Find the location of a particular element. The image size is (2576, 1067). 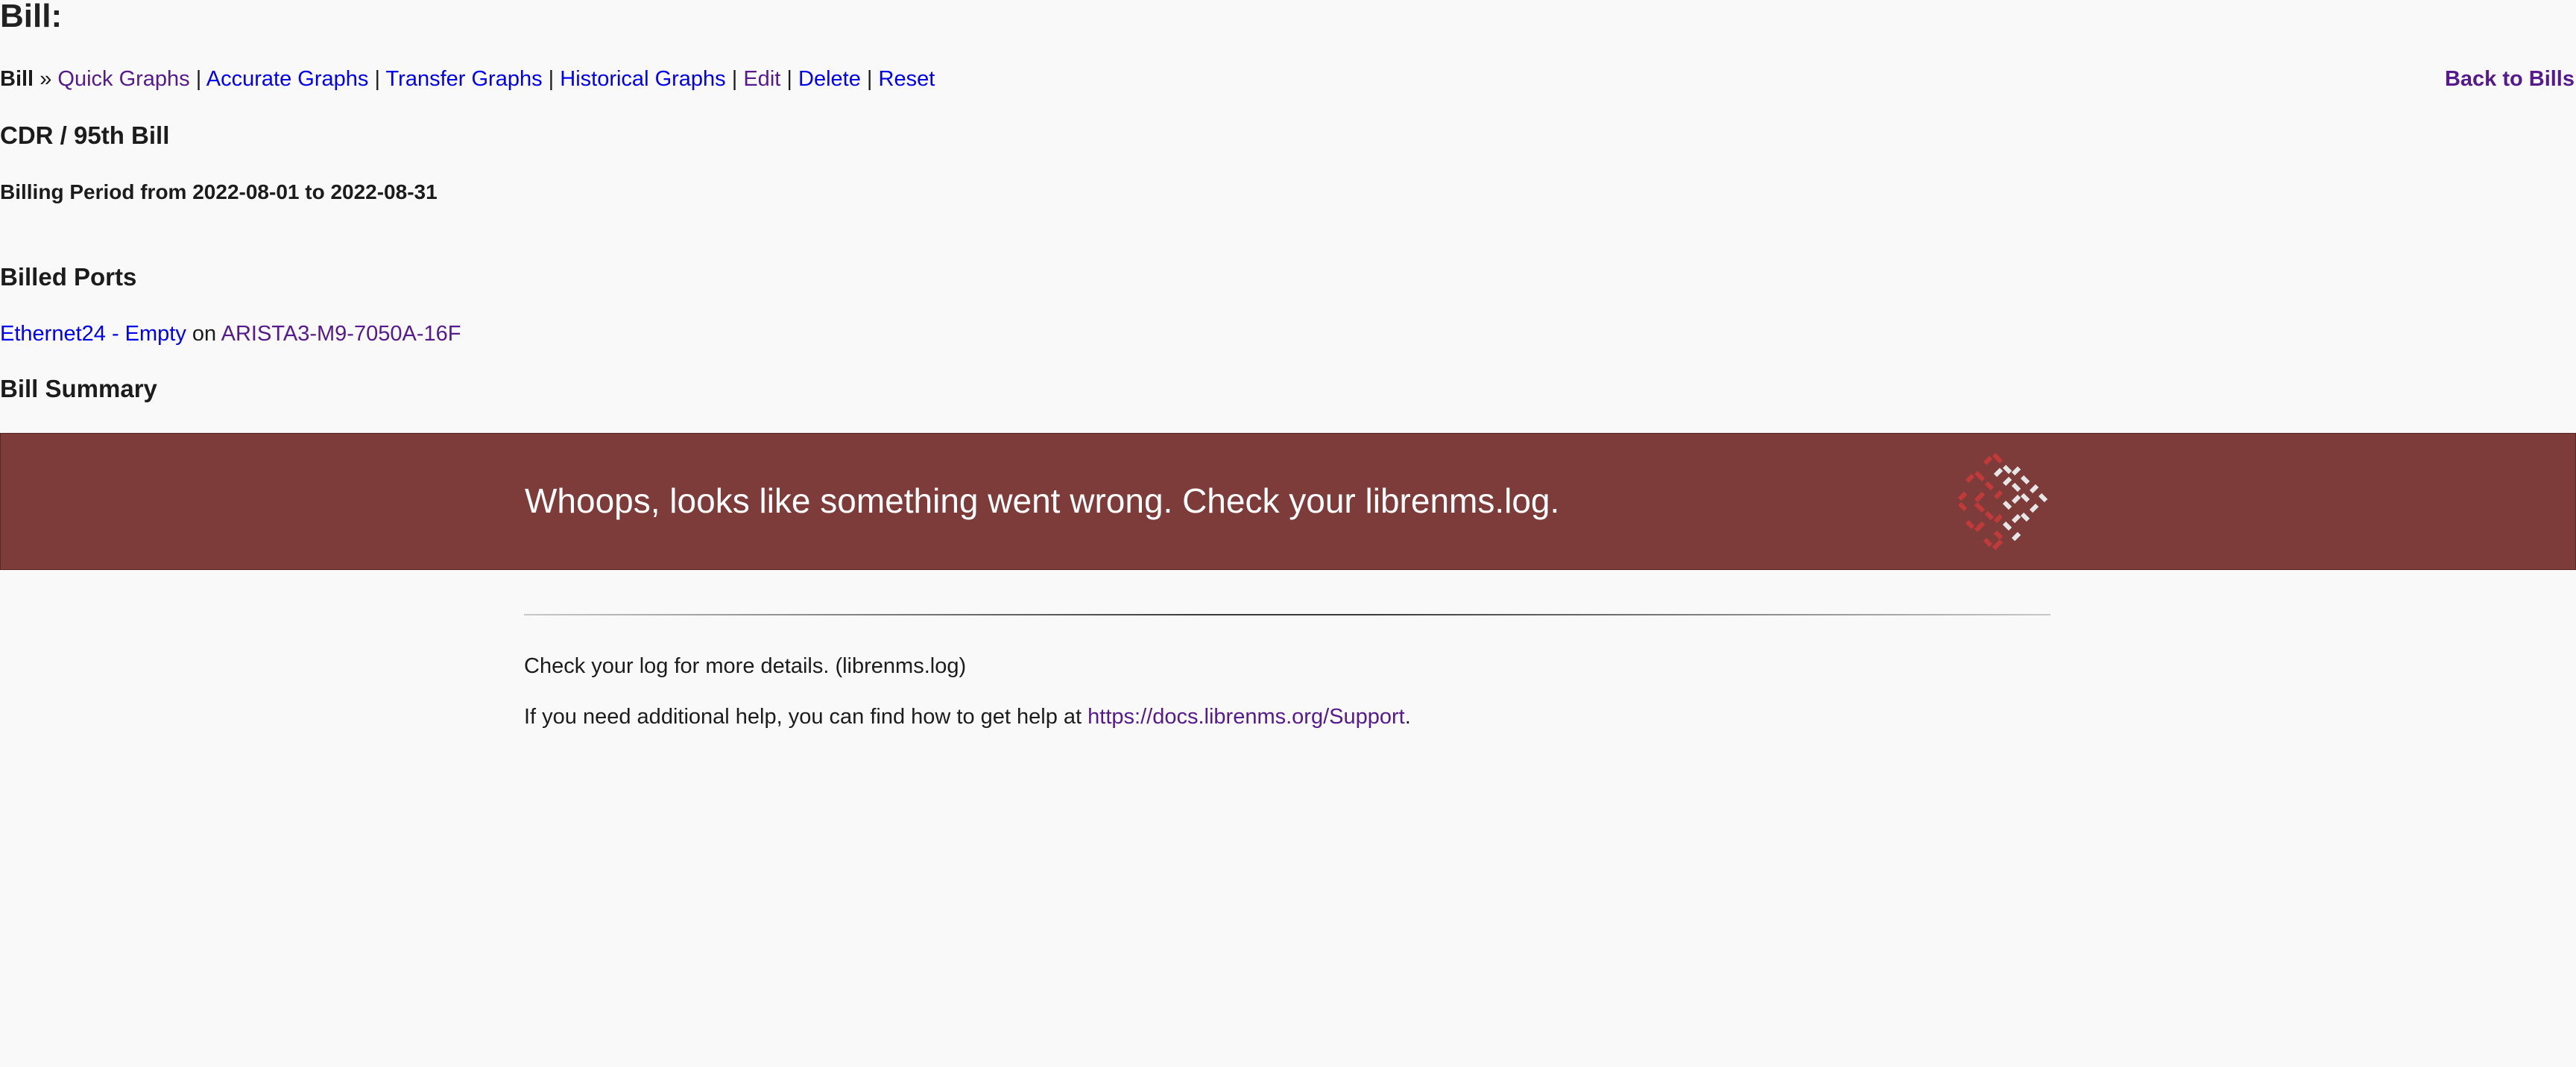

delete-link: Delete is located at coordinates (830, 79).